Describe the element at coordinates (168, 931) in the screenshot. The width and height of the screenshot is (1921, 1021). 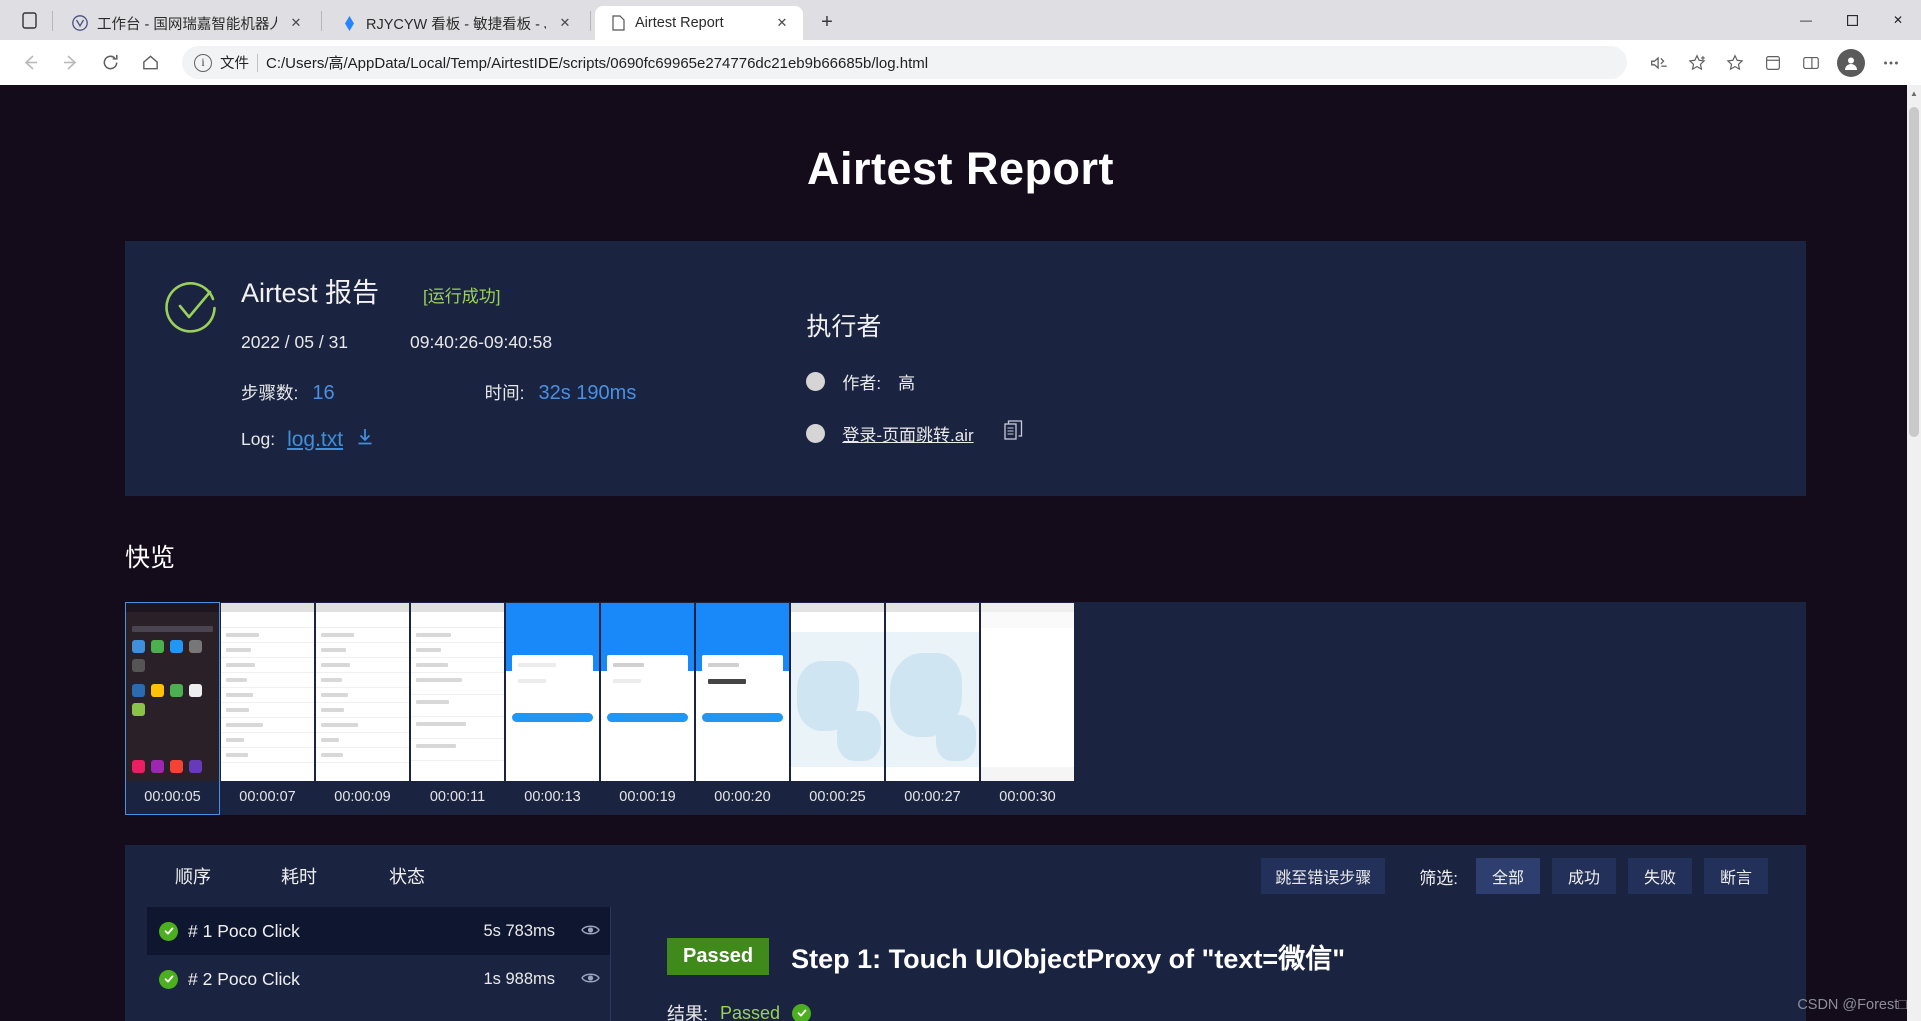
I see `step-status-icon` at that location.